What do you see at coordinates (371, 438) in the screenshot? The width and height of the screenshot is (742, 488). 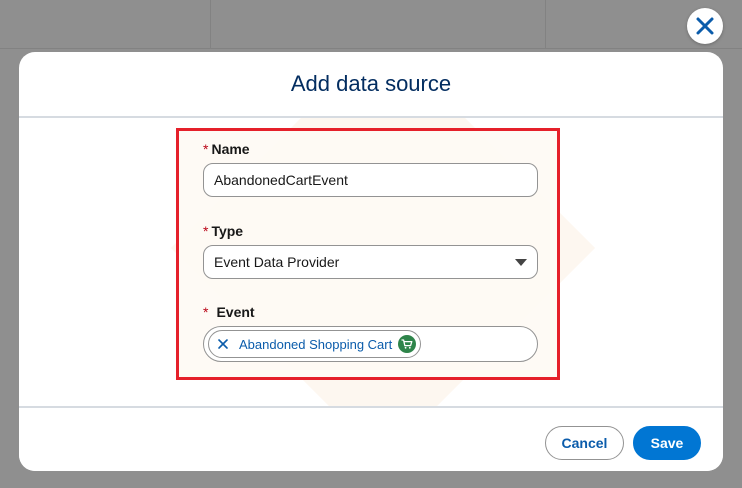 I see `modal-footer: Cancel Save` at bounding box center [371, 438].